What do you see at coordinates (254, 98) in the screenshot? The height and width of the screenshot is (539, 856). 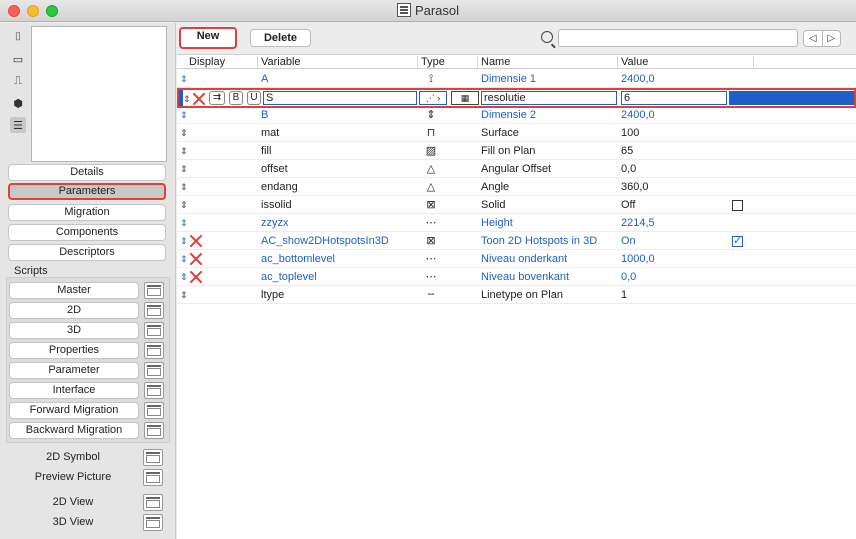 I see `unique-toggle-button: U` at bounding box center [254, 98].